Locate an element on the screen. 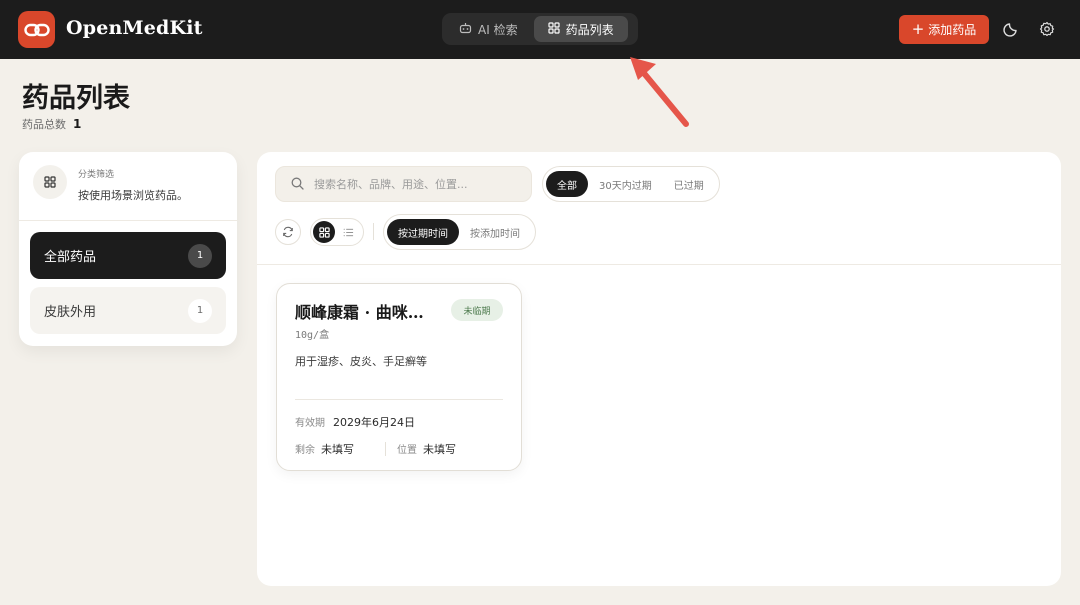 The height and width of the screenshot is (605, 1080). category-grid-icon is located at coordinates (50, 182).